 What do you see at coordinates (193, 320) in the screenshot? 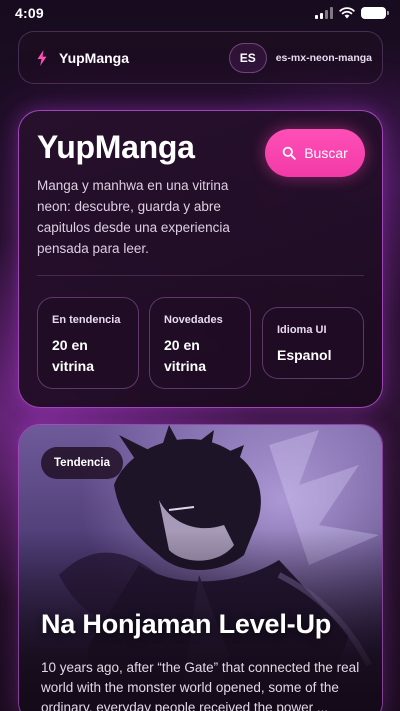
I see `stat-label: Novedades` at bounding box center [193, 320].